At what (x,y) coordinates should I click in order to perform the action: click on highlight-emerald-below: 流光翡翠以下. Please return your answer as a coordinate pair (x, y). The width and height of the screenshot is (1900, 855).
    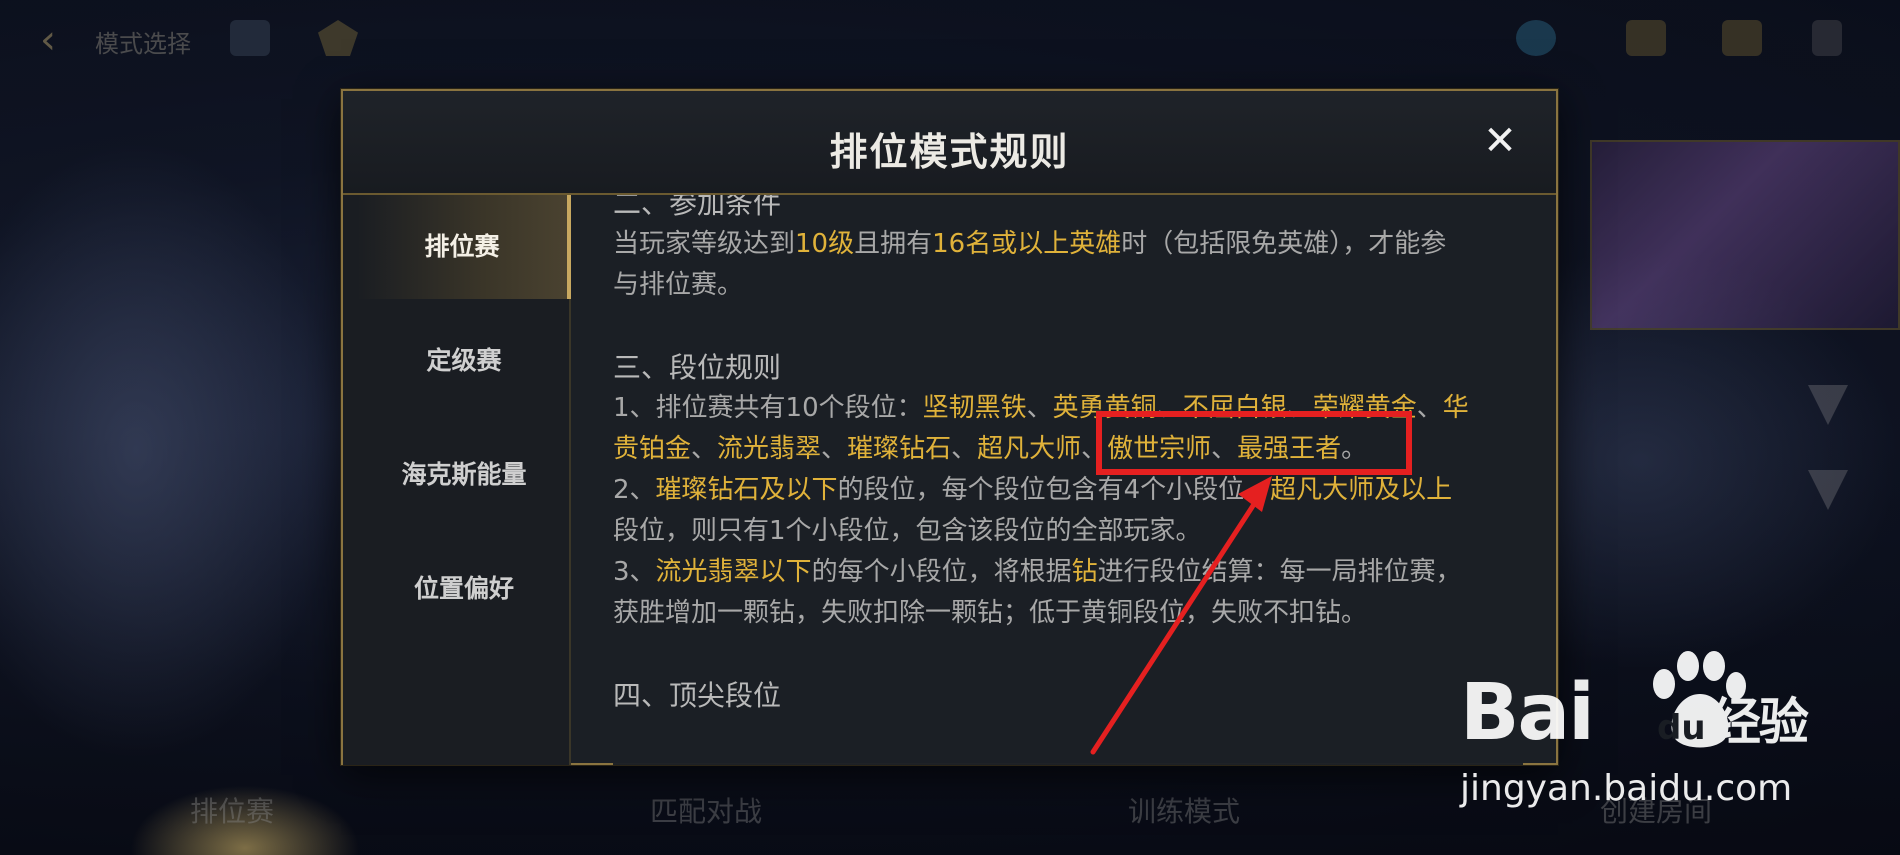
    Looking at the image, I should click on (733, 572).